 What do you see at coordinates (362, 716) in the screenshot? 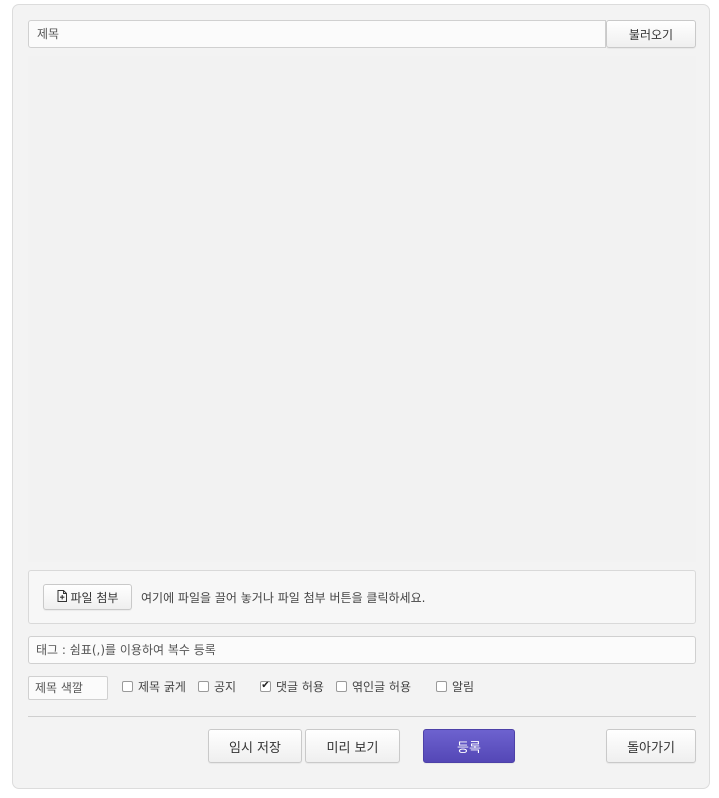
I see `divider` at bounding box center [362, 716].